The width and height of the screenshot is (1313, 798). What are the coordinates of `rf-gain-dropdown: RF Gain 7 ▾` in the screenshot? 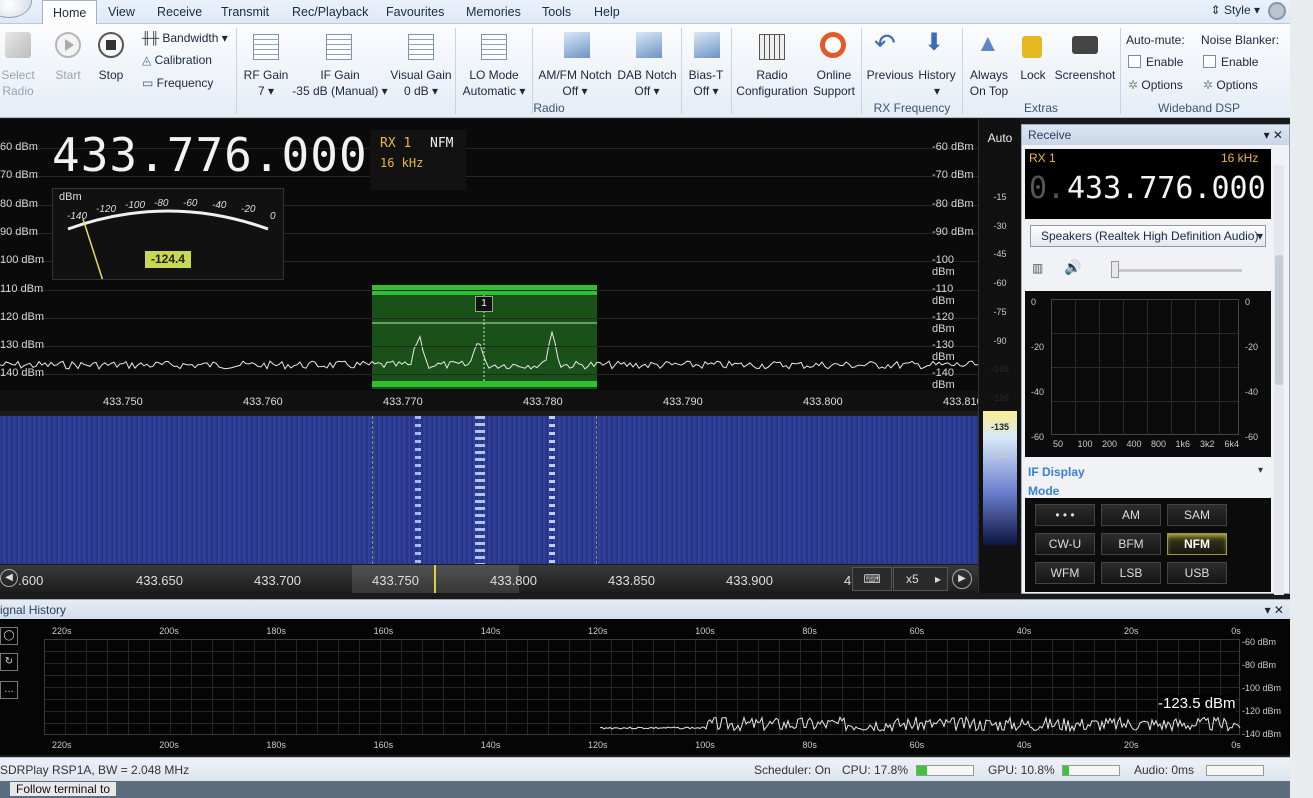 It's located at (266, 83).